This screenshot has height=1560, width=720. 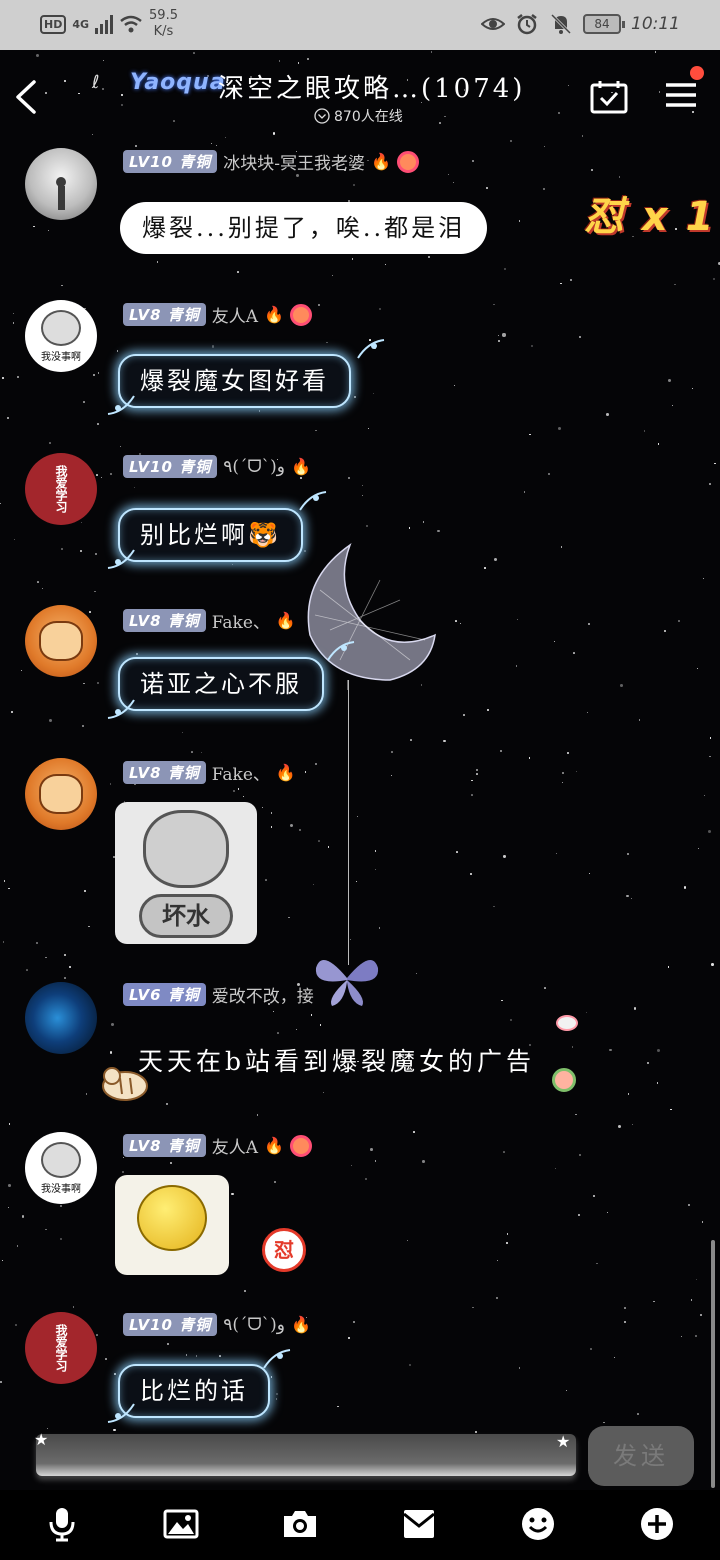 What do you see at coordinates (609, 97) in the screenshot?
I see `calendar-check-icon` at bounding box center [609, 97].